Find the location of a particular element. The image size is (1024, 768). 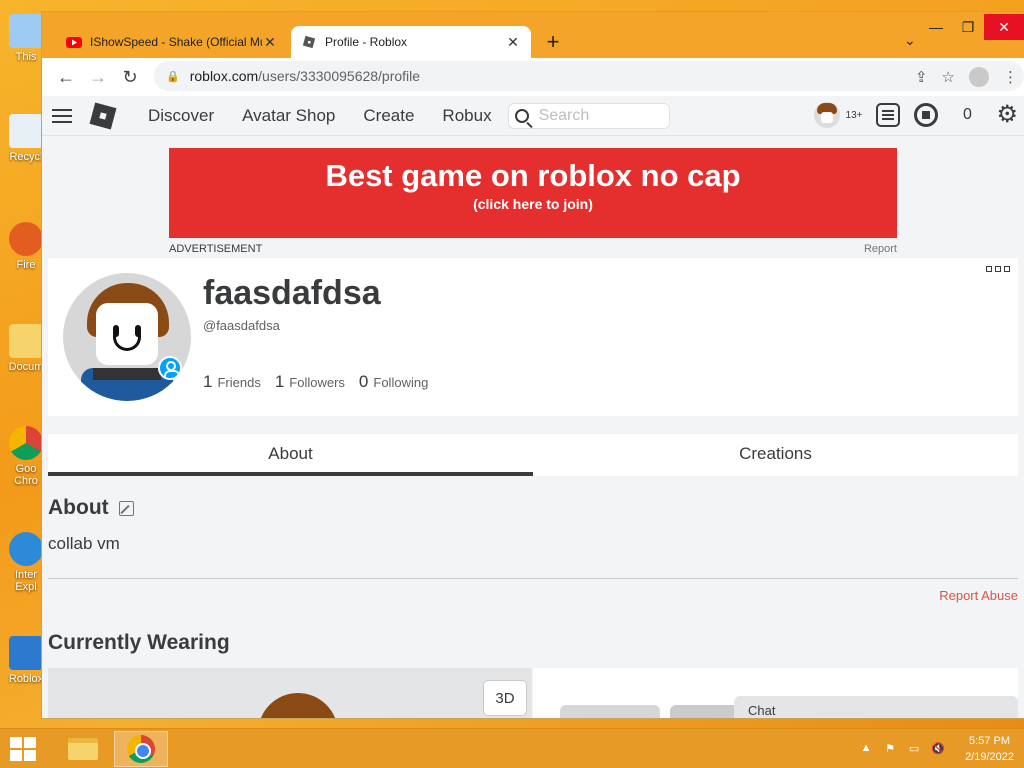

hamburger-menu-icon is located at coordinates (62, 116).